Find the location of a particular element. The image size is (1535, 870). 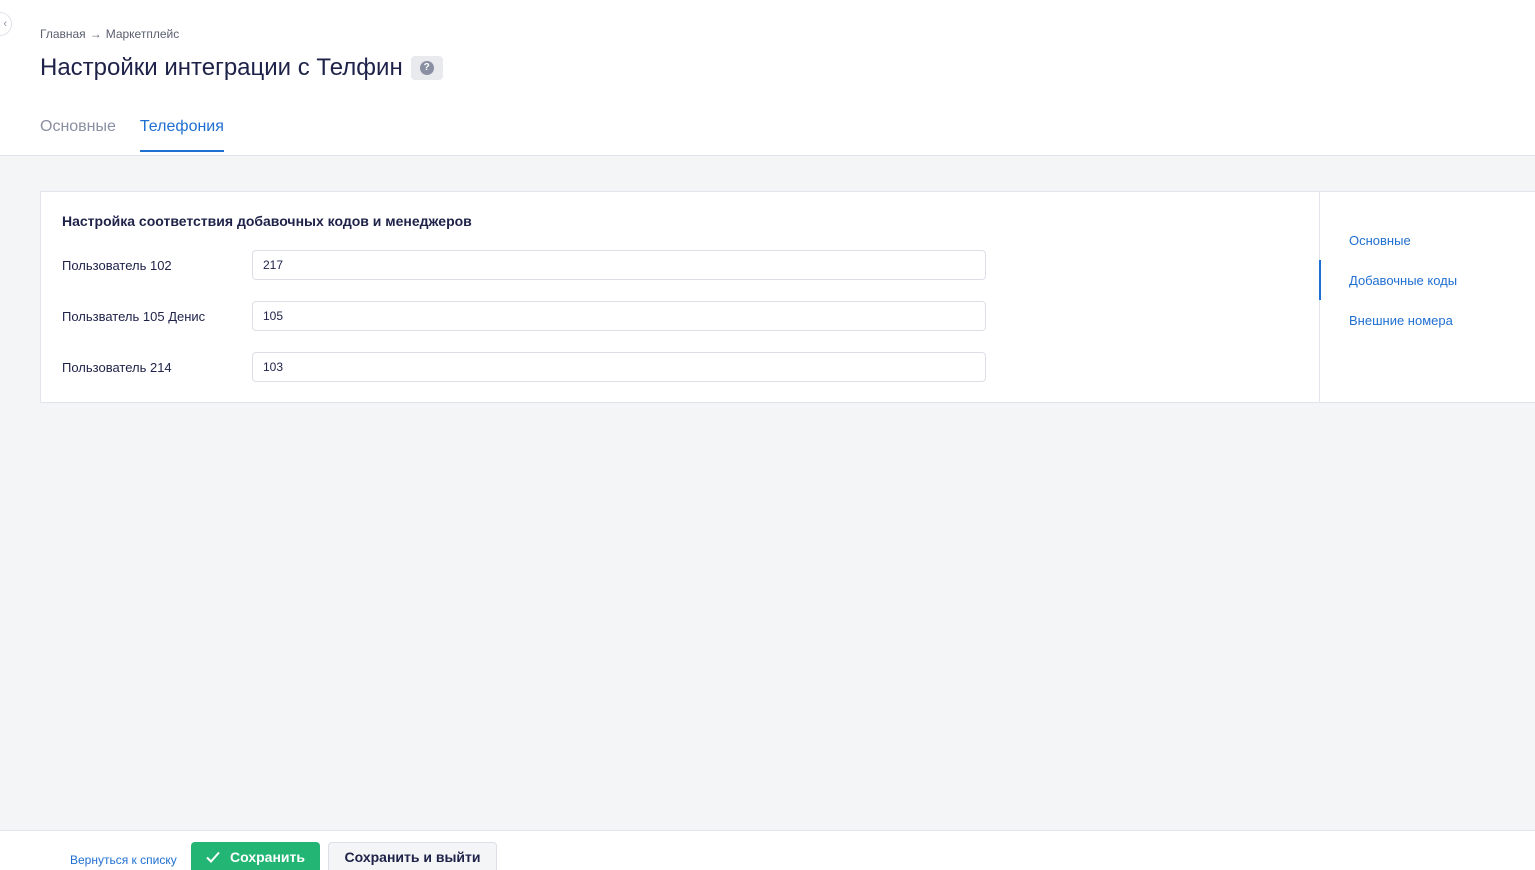

breadcrumb-home: Главная is located at coordinates (63, 34).